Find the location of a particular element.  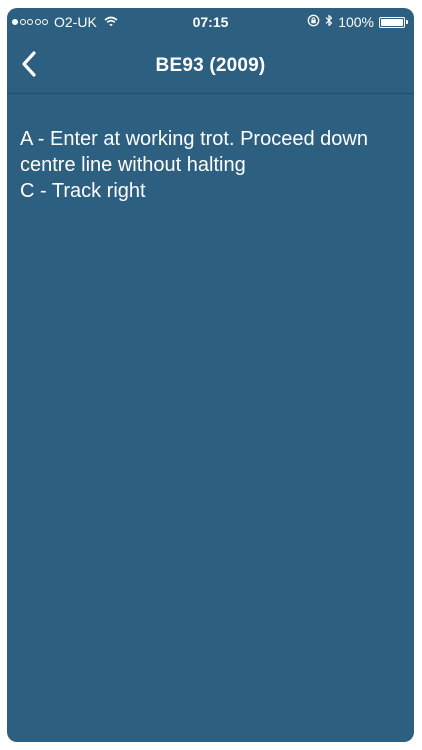

battery-fill is located at coordinates (392, 22).